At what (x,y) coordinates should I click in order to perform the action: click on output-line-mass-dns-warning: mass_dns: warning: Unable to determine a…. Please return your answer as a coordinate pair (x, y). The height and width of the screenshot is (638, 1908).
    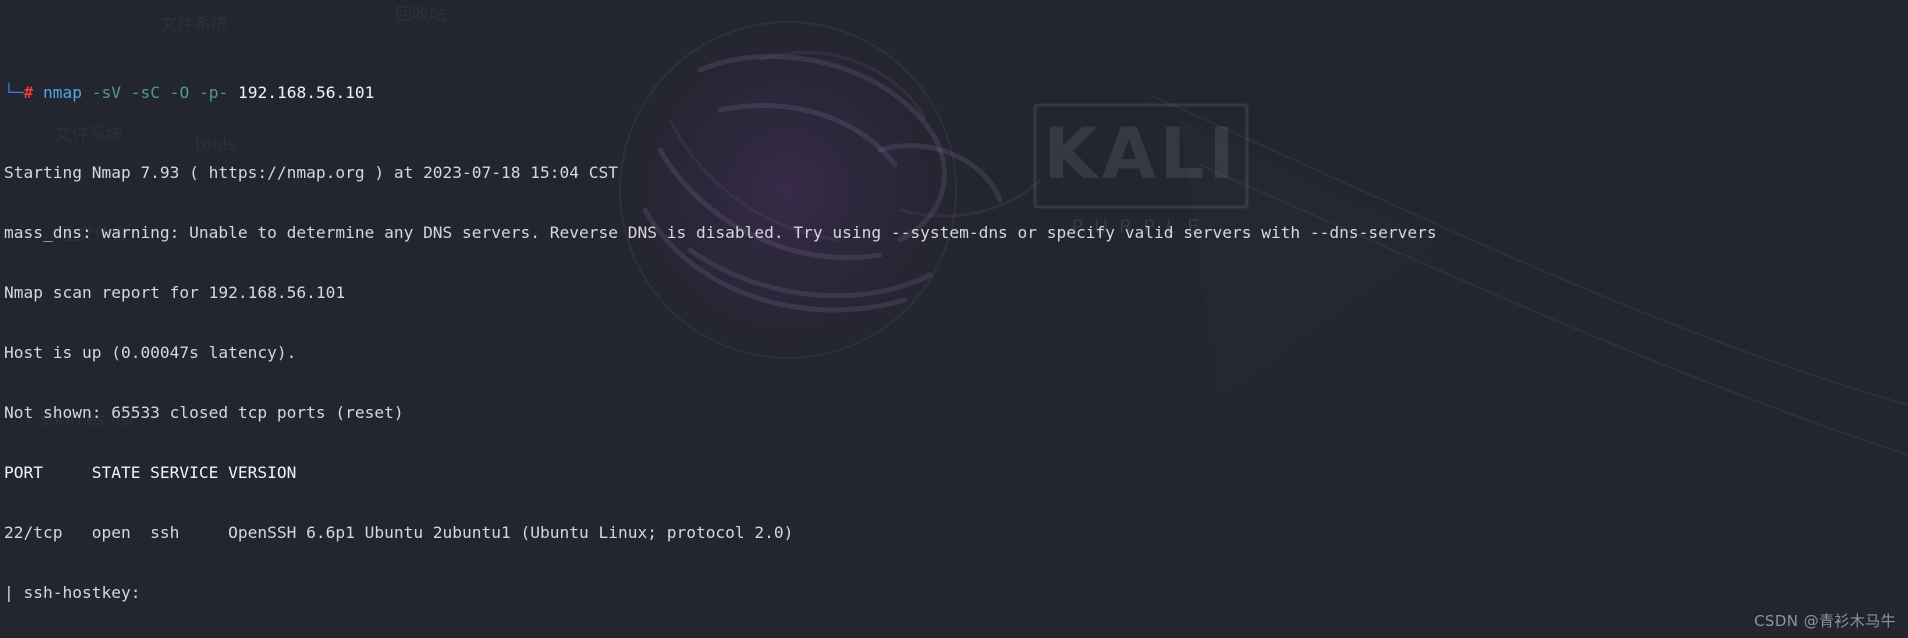
    Looking at the image, I should click on (720, 232).